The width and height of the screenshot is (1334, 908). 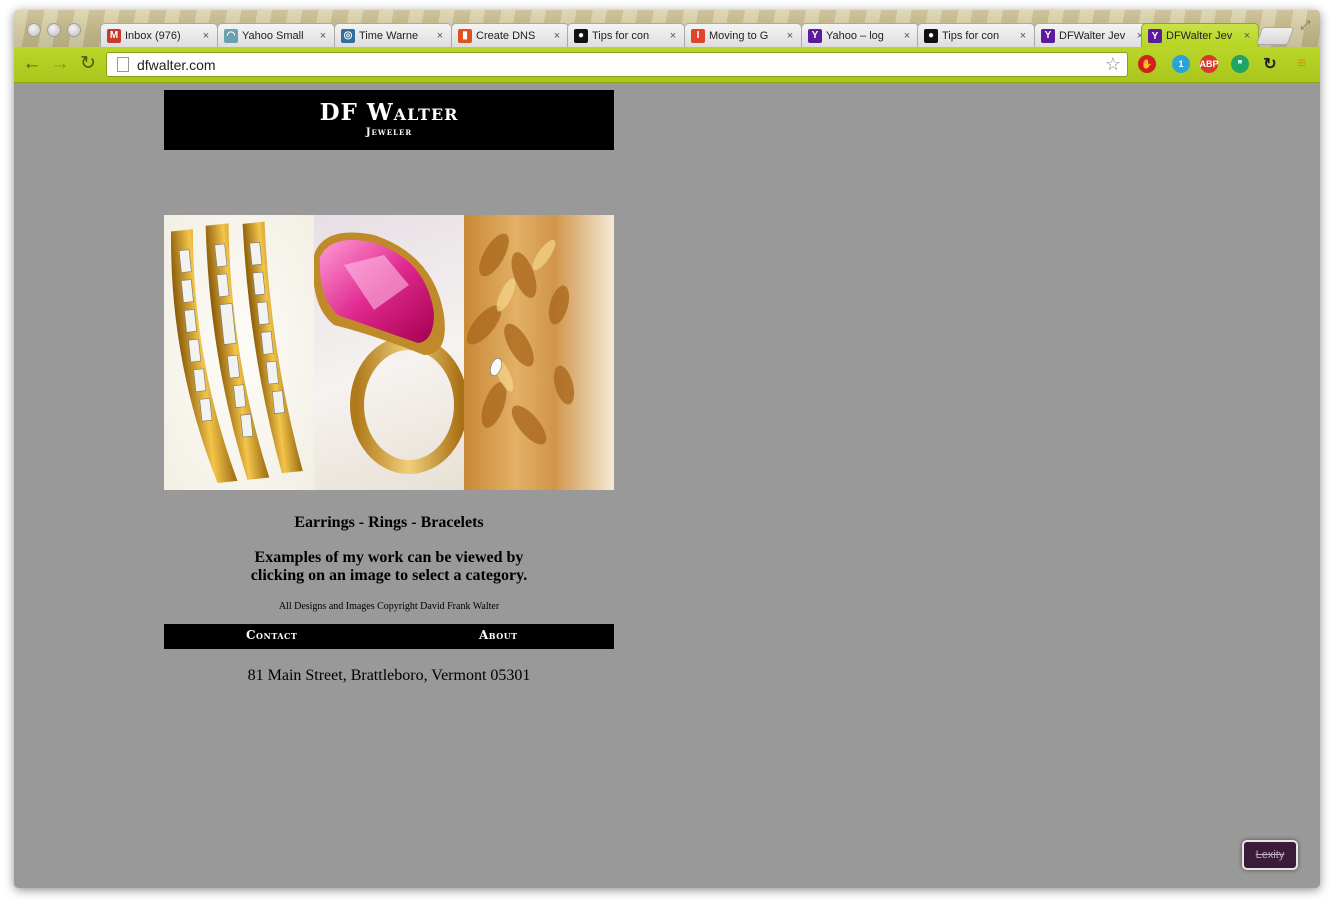 What do you see at coordinates (74, 30) in the screenshot?
I see `zoom-window-icon` at bounding box center [74, 30].